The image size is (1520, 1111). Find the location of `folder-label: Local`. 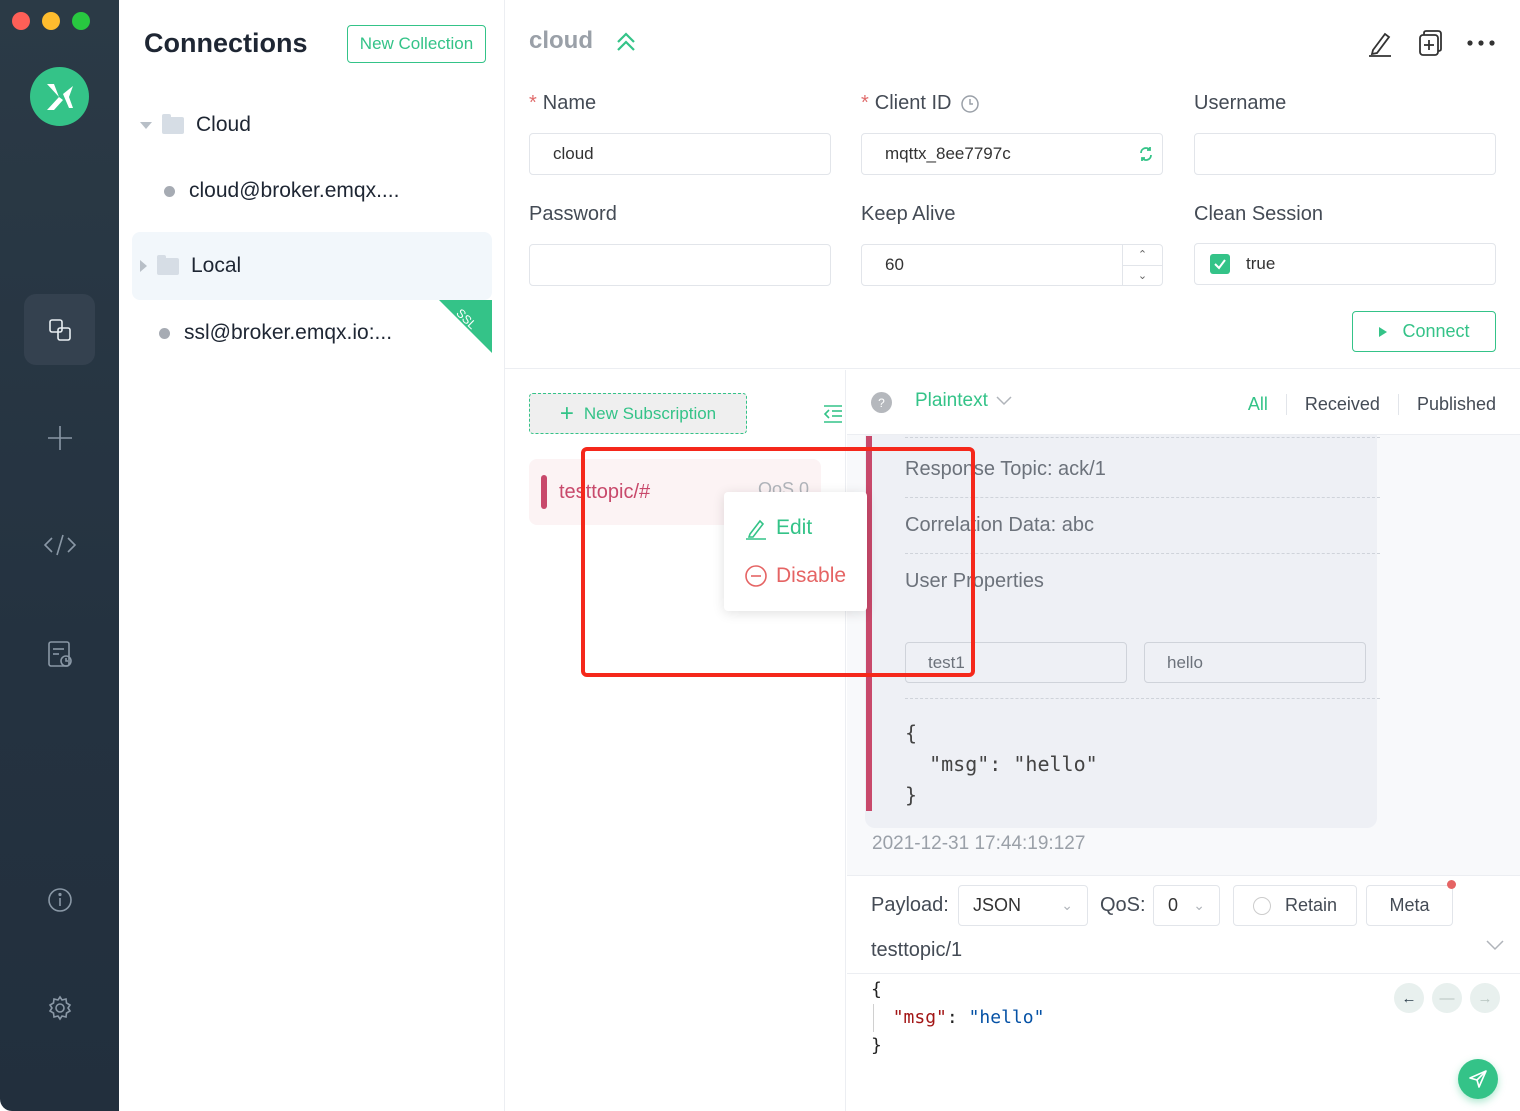

folder-label: Local is located at coordinates (216, 265).